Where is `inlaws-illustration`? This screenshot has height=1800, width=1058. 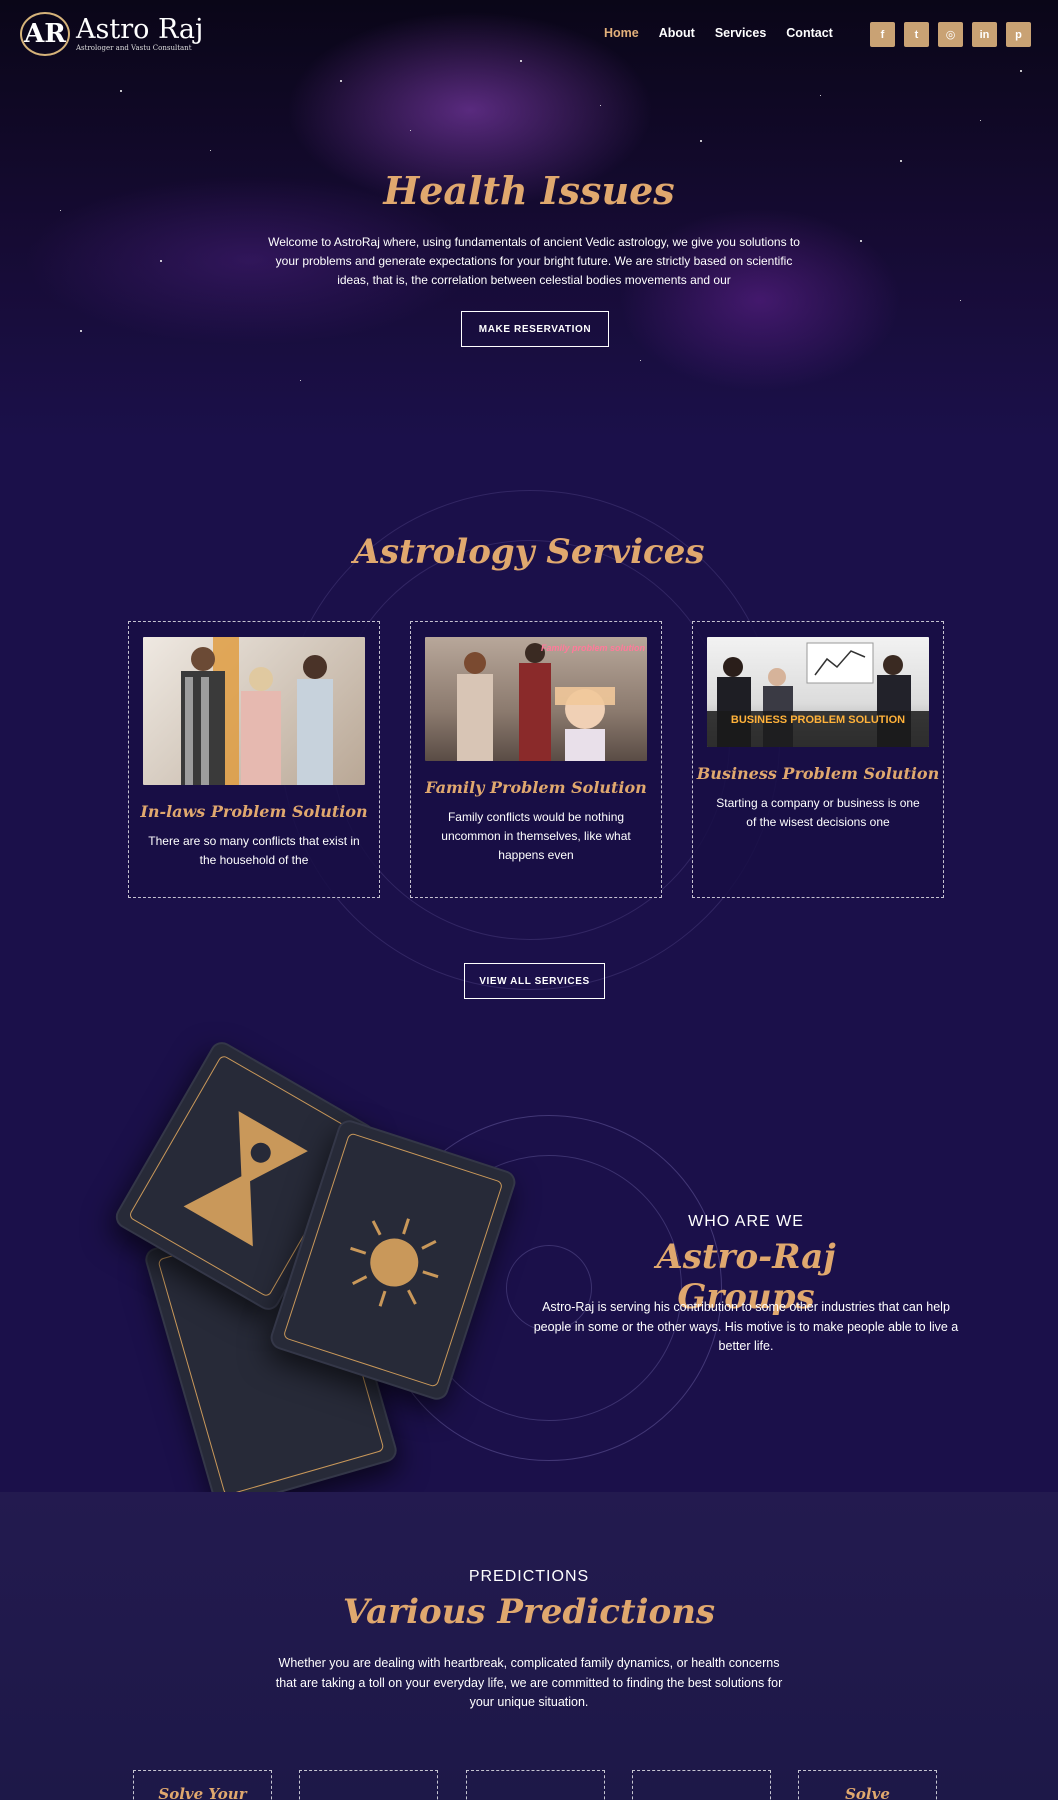 inlaws-illustration is located at coordinates (257, 711).